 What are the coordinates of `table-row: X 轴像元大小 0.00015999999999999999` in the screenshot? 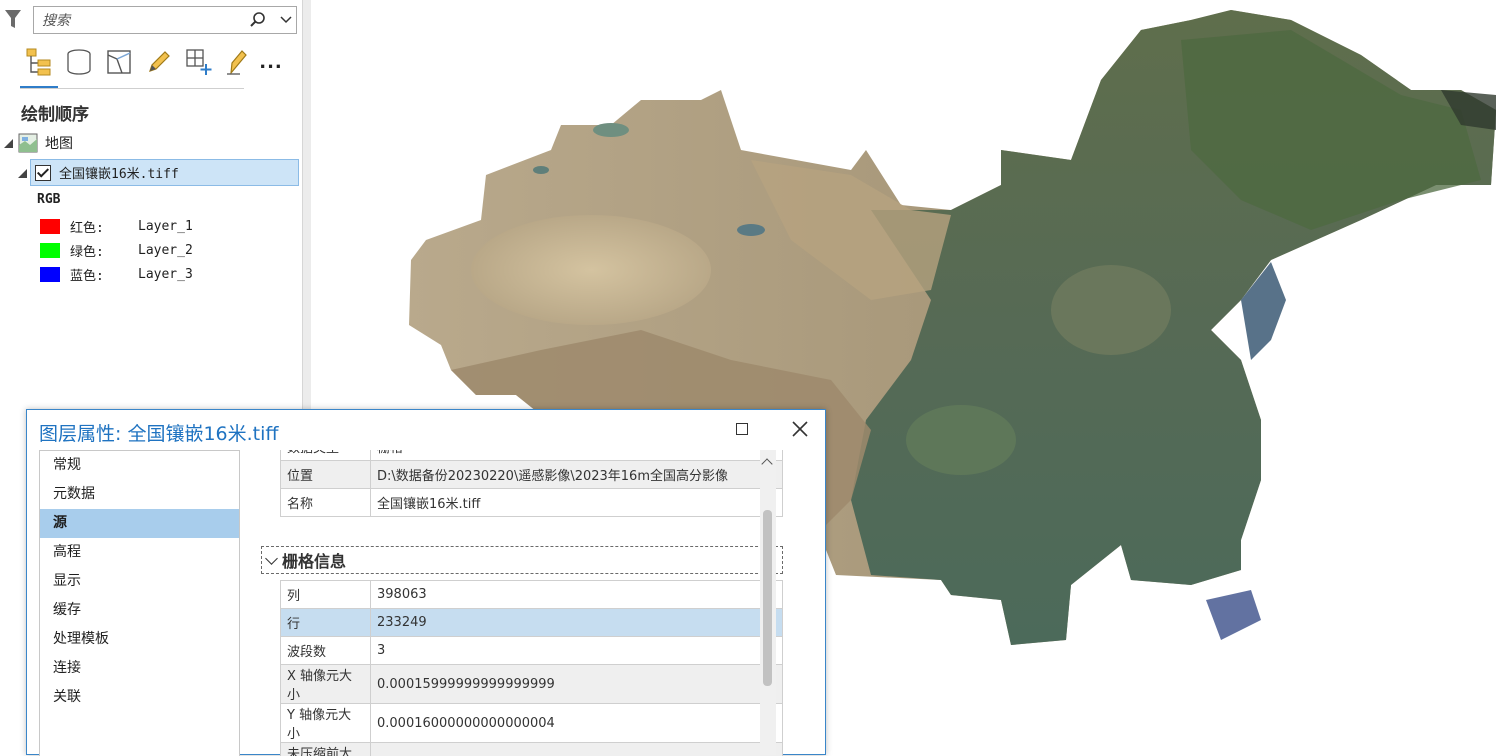 It's located at (532, 684).